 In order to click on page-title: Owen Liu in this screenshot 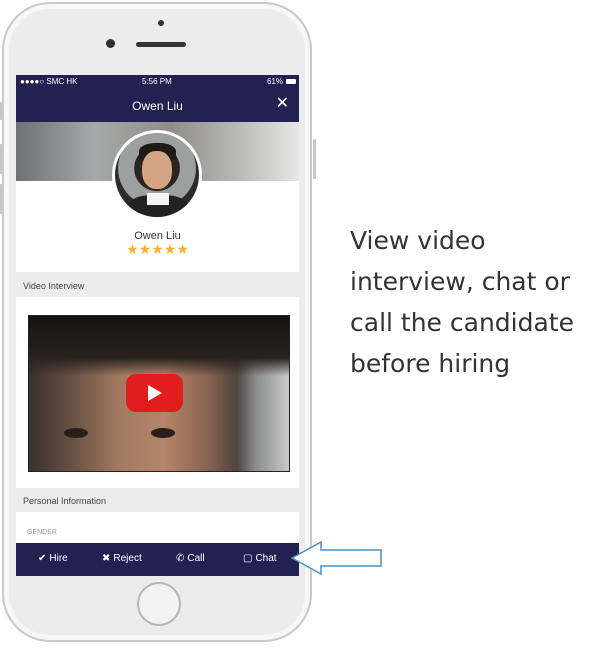, I will do `click(157, 106)`.